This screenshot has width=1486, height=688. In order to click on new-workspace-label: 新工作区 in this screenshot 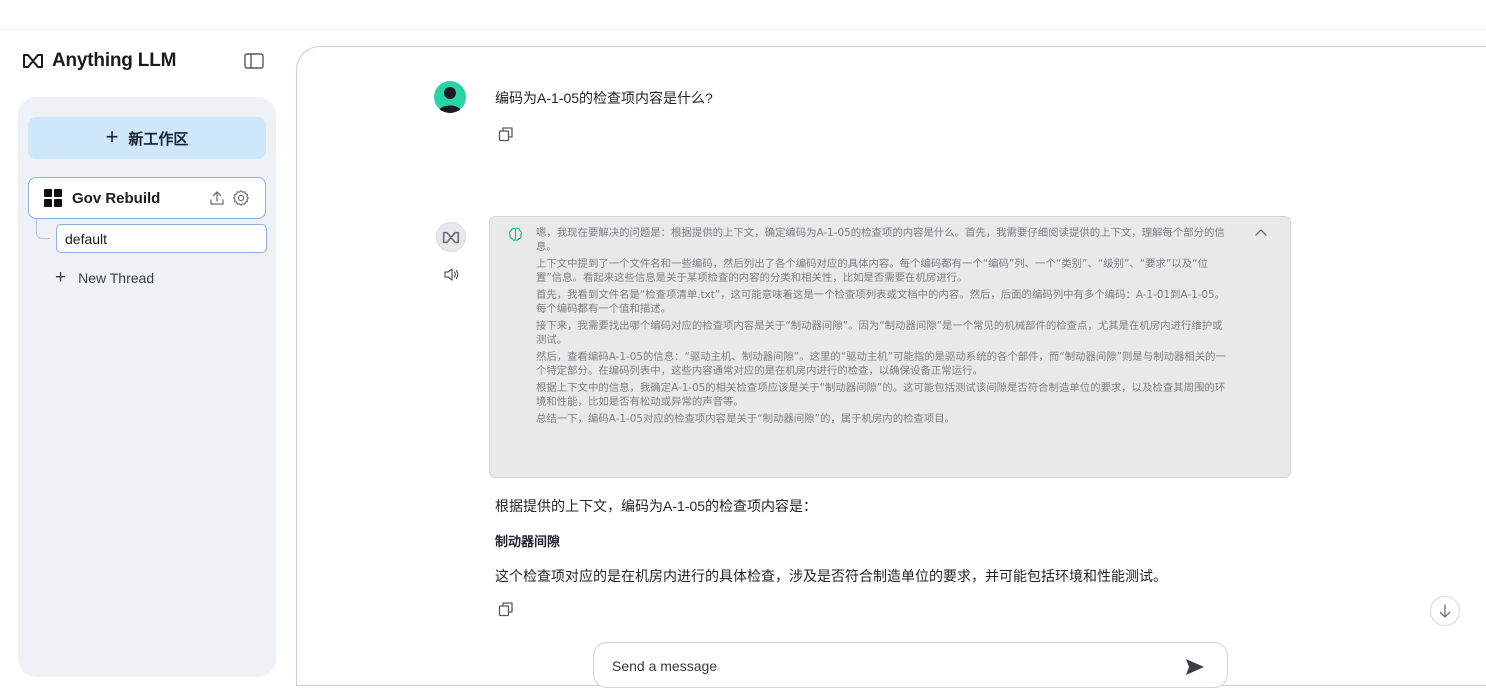, I will do `click(158, 139)`.